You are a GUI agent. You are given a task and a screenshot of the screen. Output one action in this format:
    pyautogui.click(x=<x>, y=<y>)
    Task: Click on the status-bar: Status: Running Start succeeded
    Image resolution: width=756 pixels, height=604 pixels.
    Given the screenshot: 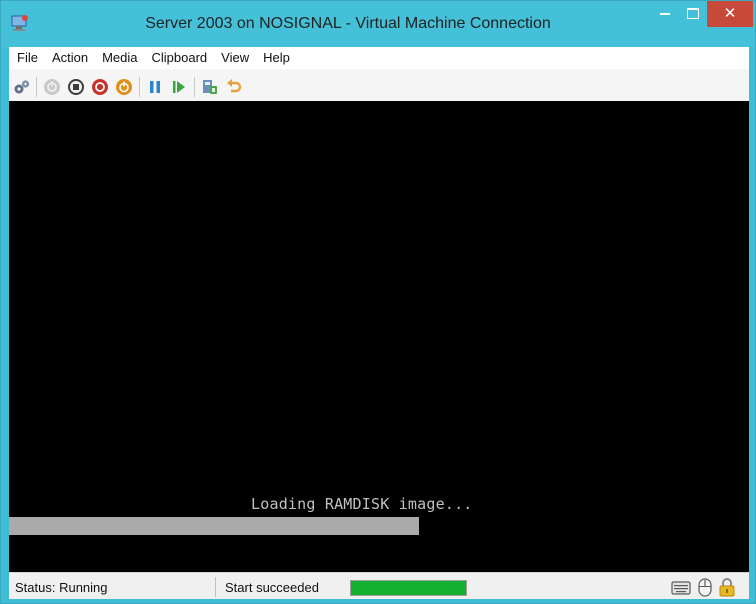 What is the action you would take?
    pyautogui.click(x=379, y=585)
    